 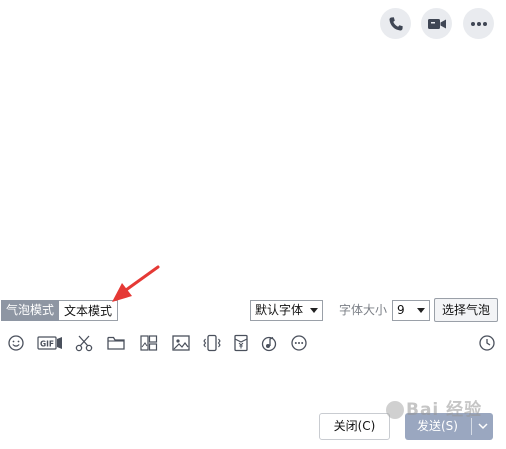 I want to click on gif-label: GIF, so click(x=47, y=344).